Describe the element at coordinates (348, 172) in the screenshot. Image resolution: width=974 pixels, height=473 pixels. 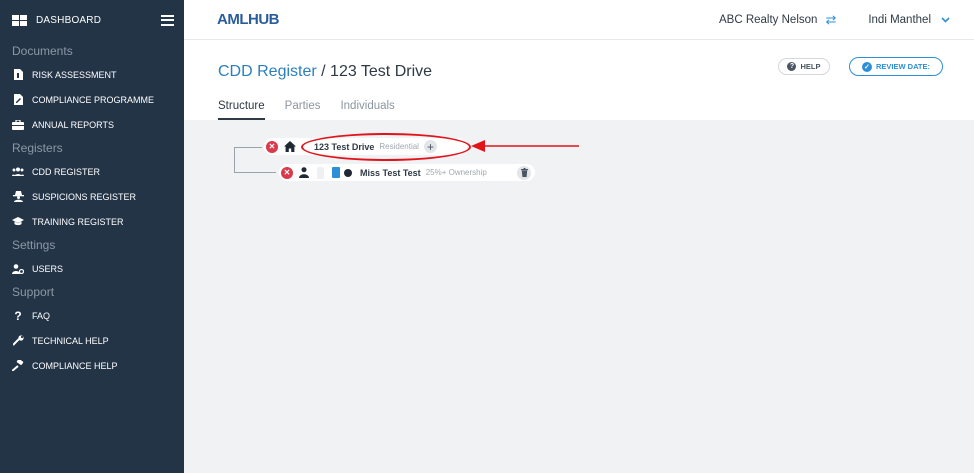
I see `status-dot-icon` at that location.